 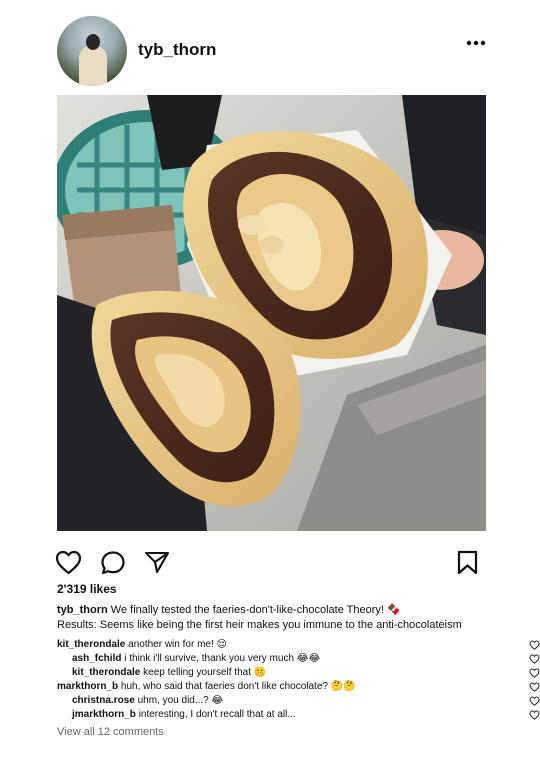 I want to click on comment-text: uhm, you did...? 😂, so click(x=180, y=700).